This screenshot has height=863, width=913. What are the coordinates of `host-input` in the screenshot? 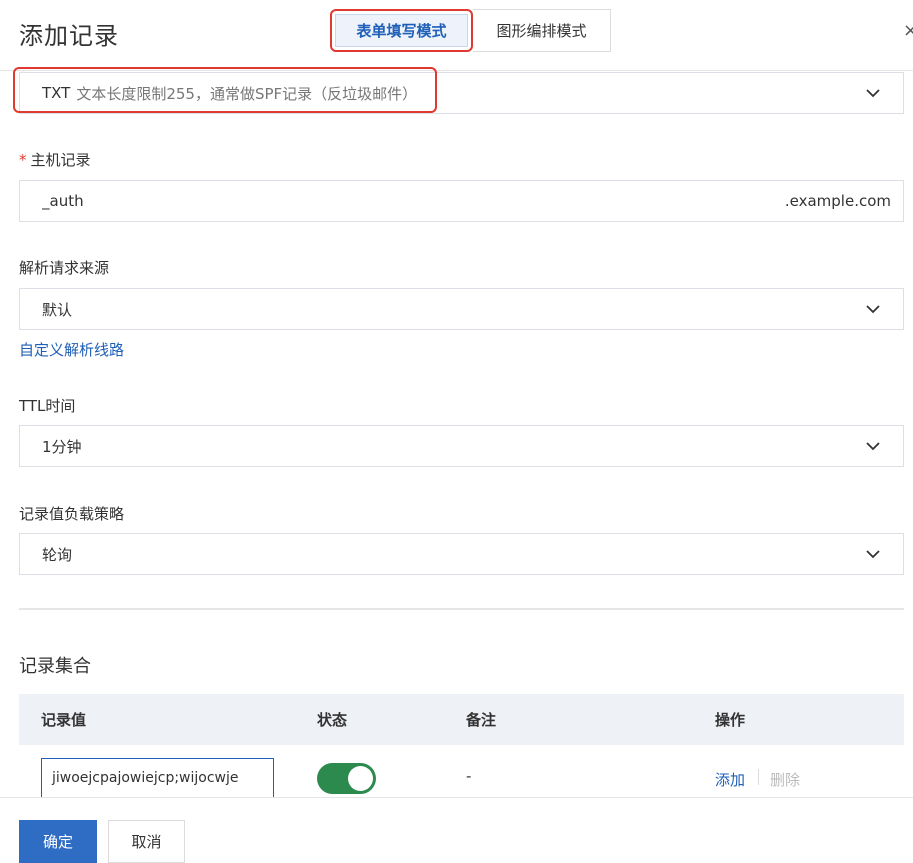 It's located at (342, 201).